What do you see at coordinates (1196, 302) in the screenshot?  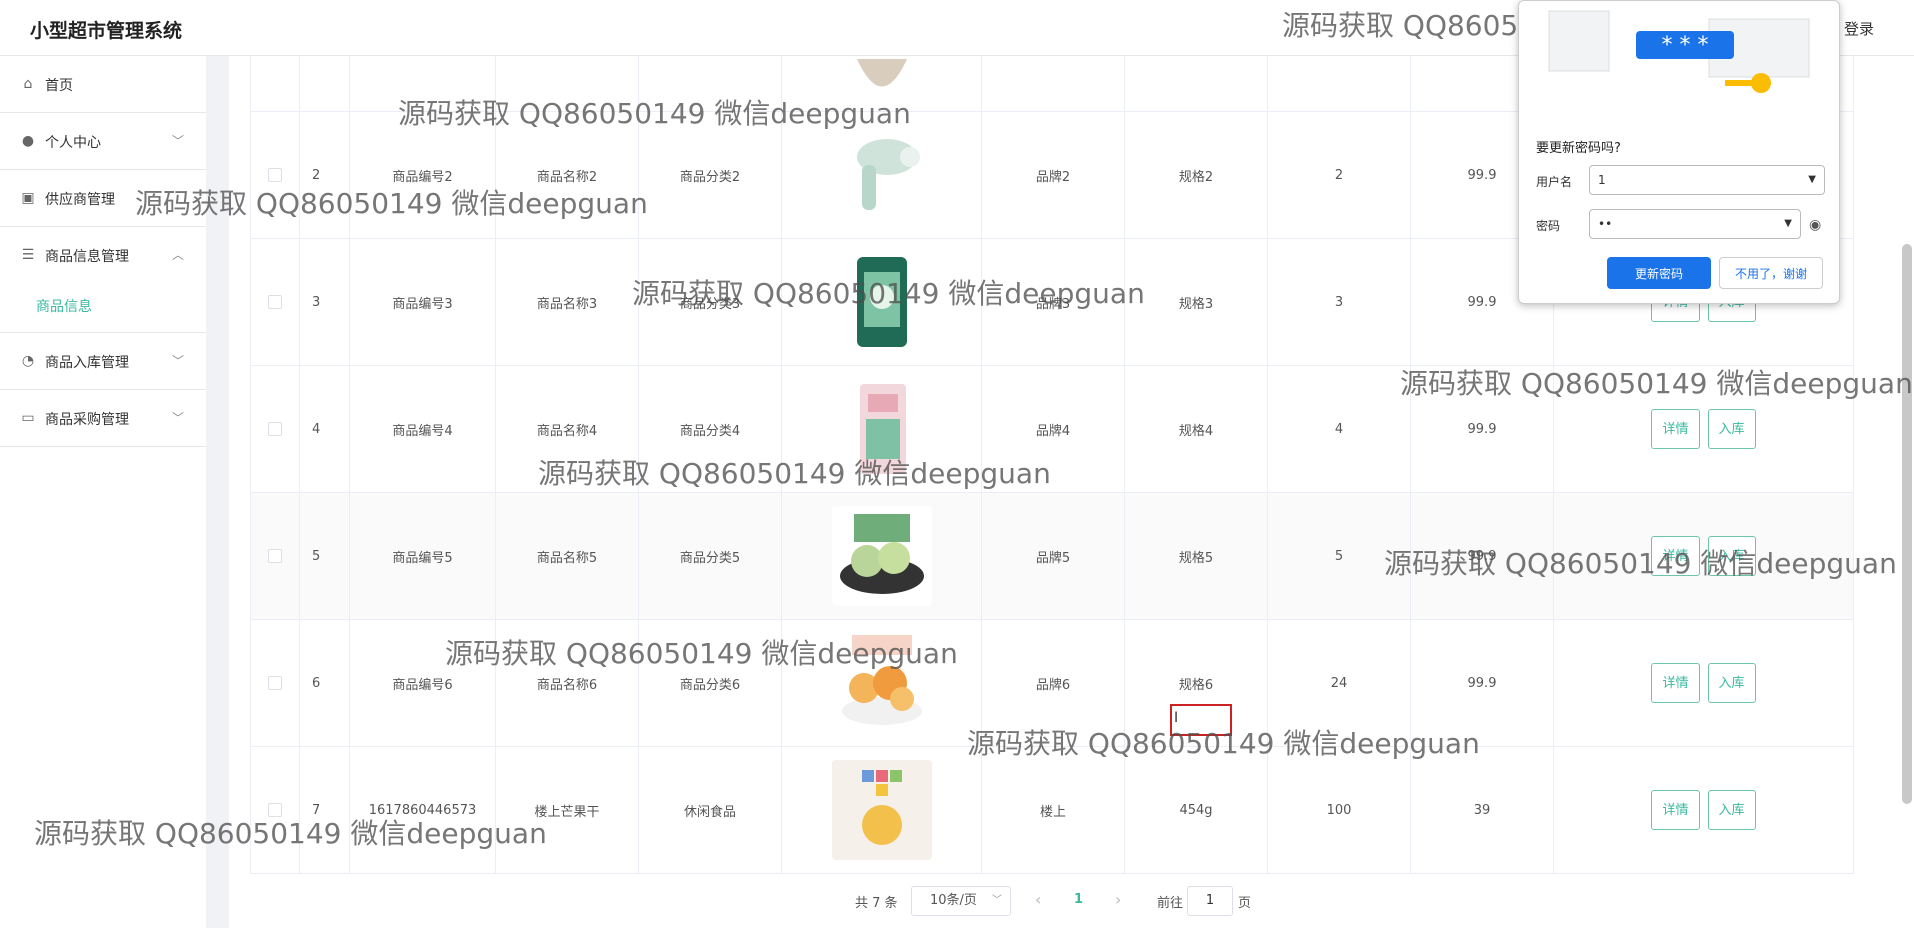 I see `cell-spec: 规格3` at bounding box center [1196, 302].